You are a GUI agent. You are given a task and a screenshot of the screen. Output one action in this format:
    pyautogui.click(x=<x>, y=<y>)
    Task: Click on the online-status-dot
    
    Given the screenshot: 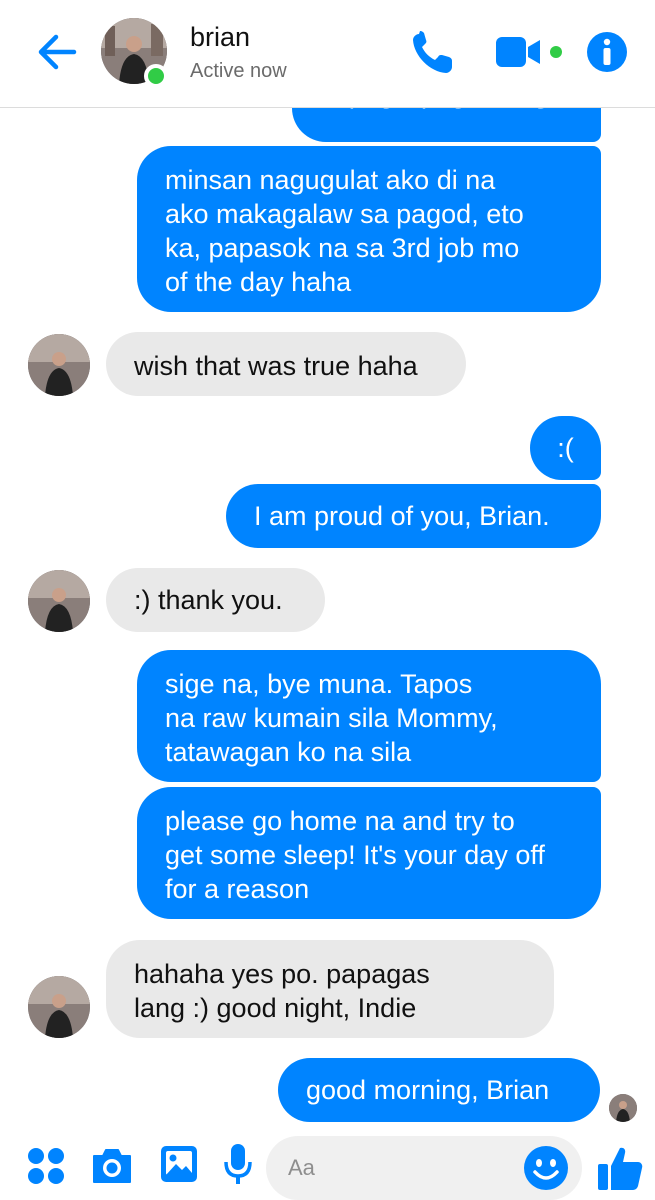 What is the action you would take?
    pyautogui.click(x=156, y=76)
    